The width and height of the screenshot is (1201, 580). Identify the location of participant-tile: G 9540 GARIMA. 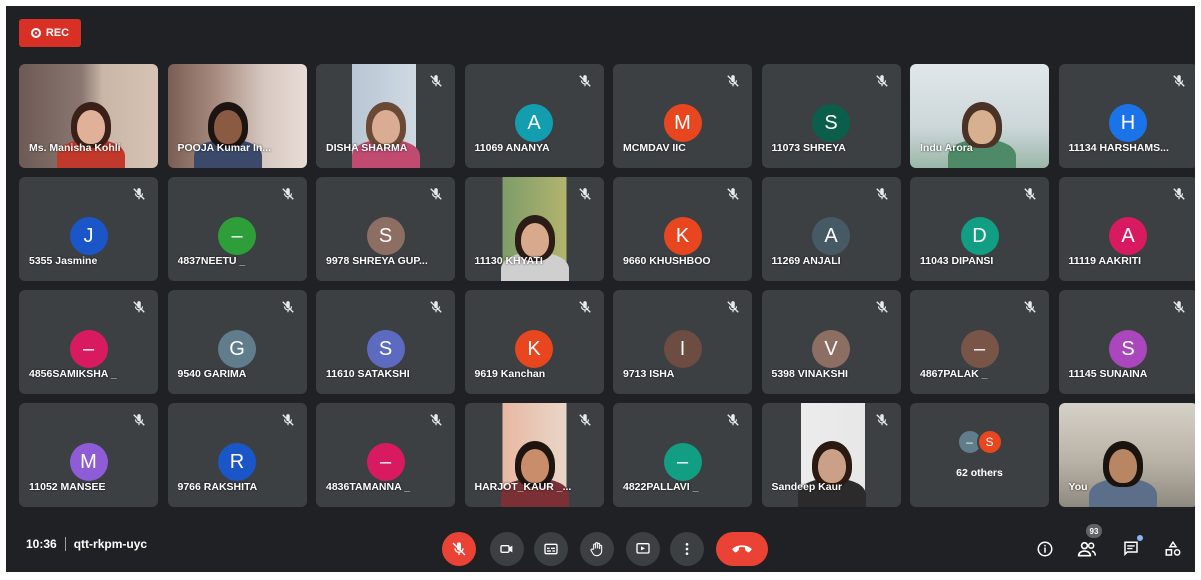
(237, 342).